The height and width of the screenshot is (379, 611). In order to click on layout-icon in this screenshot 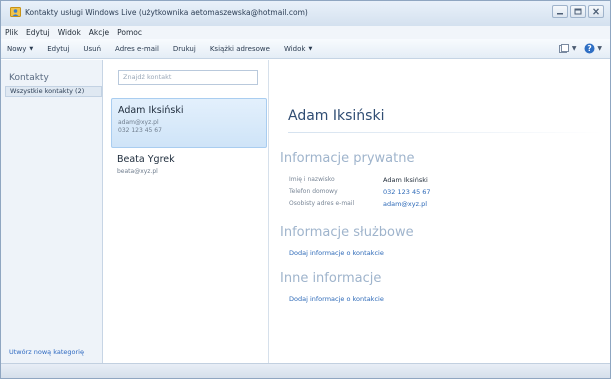, I will do `click(563, 48)`.